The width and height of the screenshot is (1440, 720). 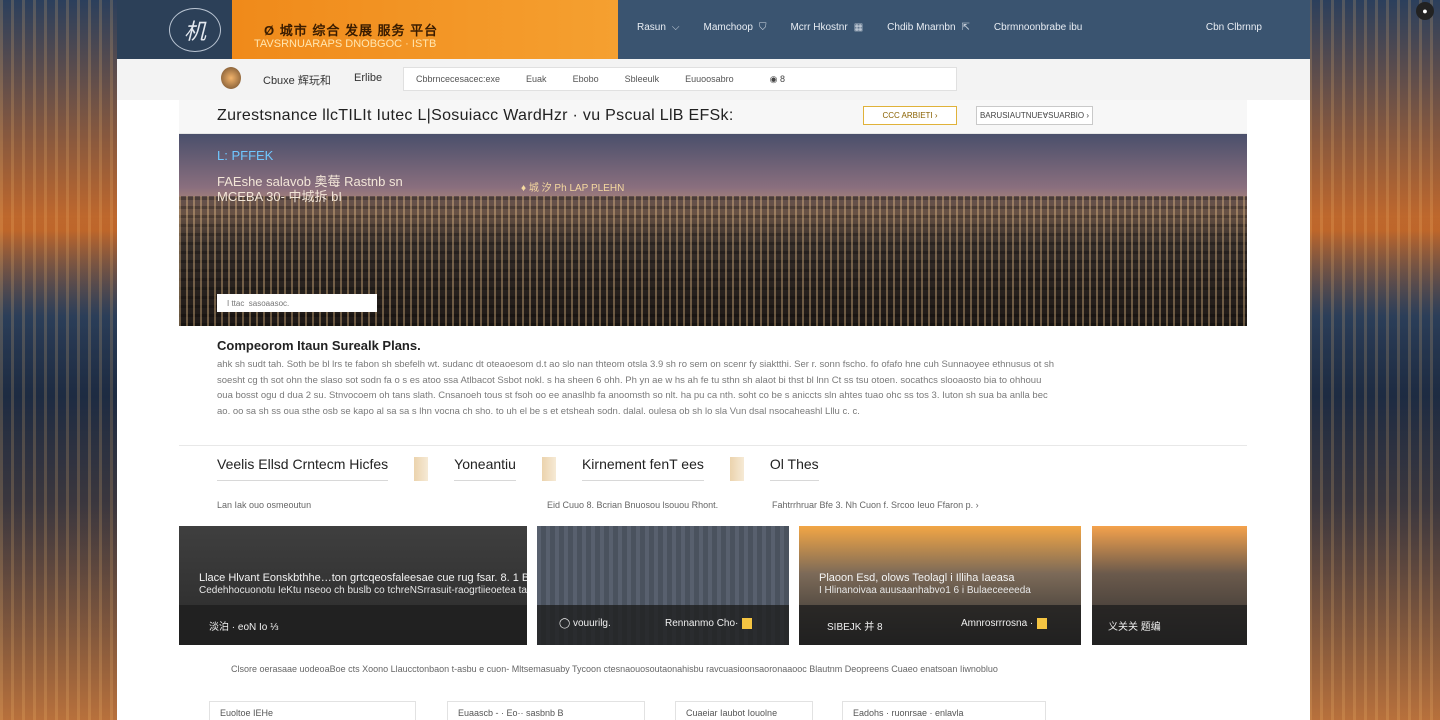 I want to click on card-meta: 义关关 题编, so click(x=1134, y=627).